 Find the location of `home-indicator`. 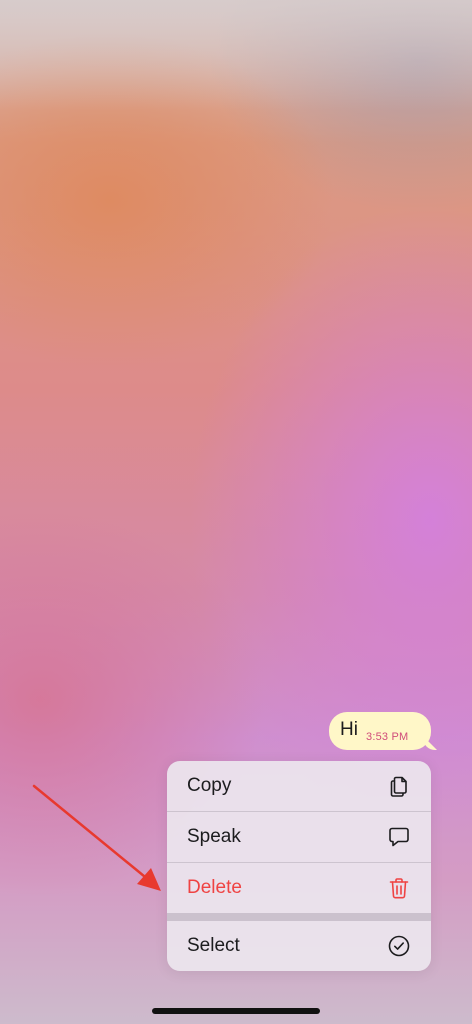

home-indicator is located at coordinates (236, 1011).